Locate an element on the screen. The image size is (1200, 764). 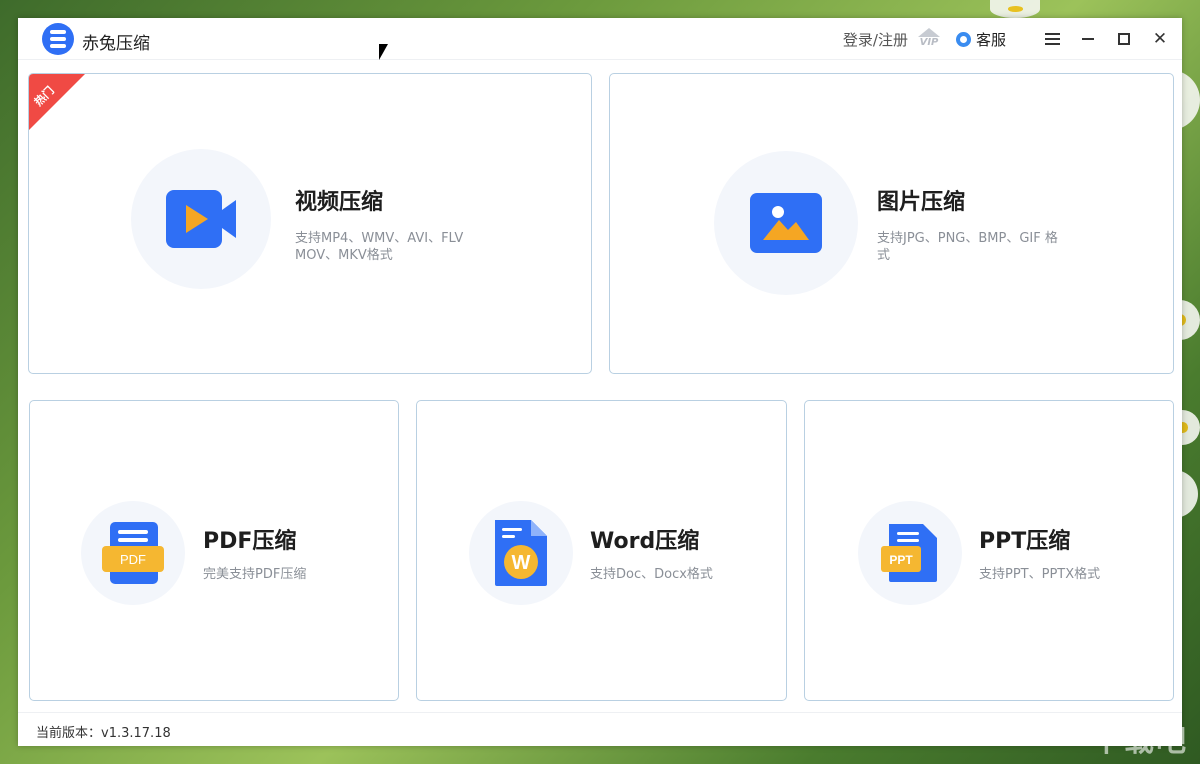
picture-icon is located at coordinates (786, 223).